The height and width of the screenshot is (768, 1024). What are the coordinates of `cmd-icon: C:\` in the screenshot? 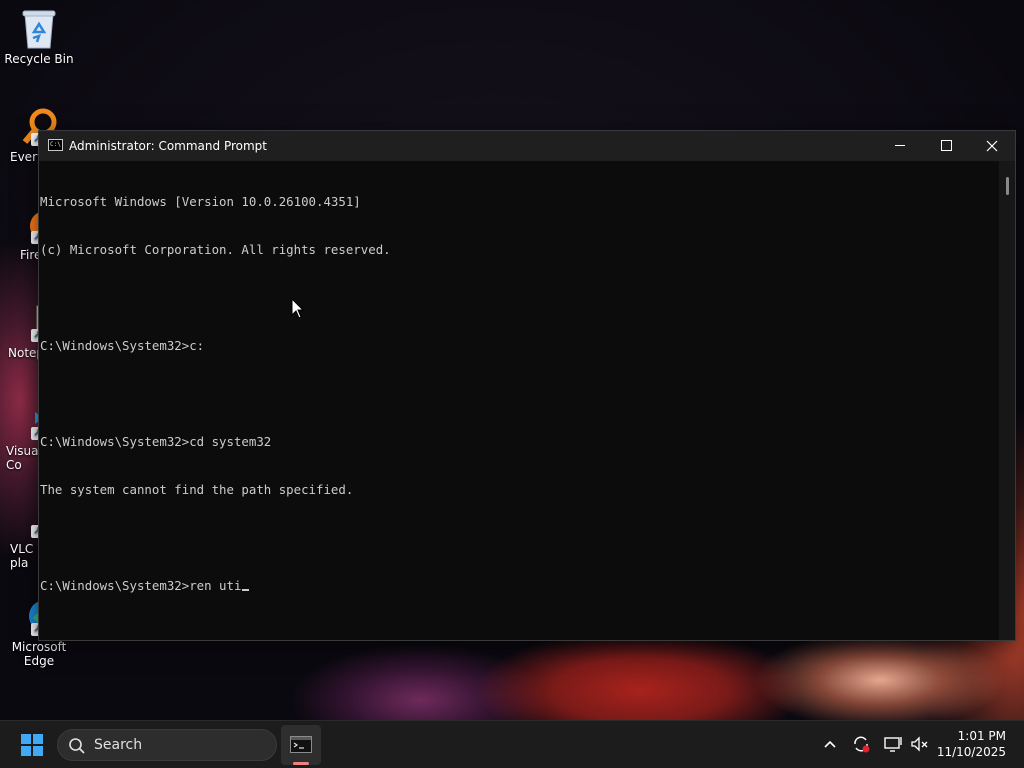 It's located at (55, 145).